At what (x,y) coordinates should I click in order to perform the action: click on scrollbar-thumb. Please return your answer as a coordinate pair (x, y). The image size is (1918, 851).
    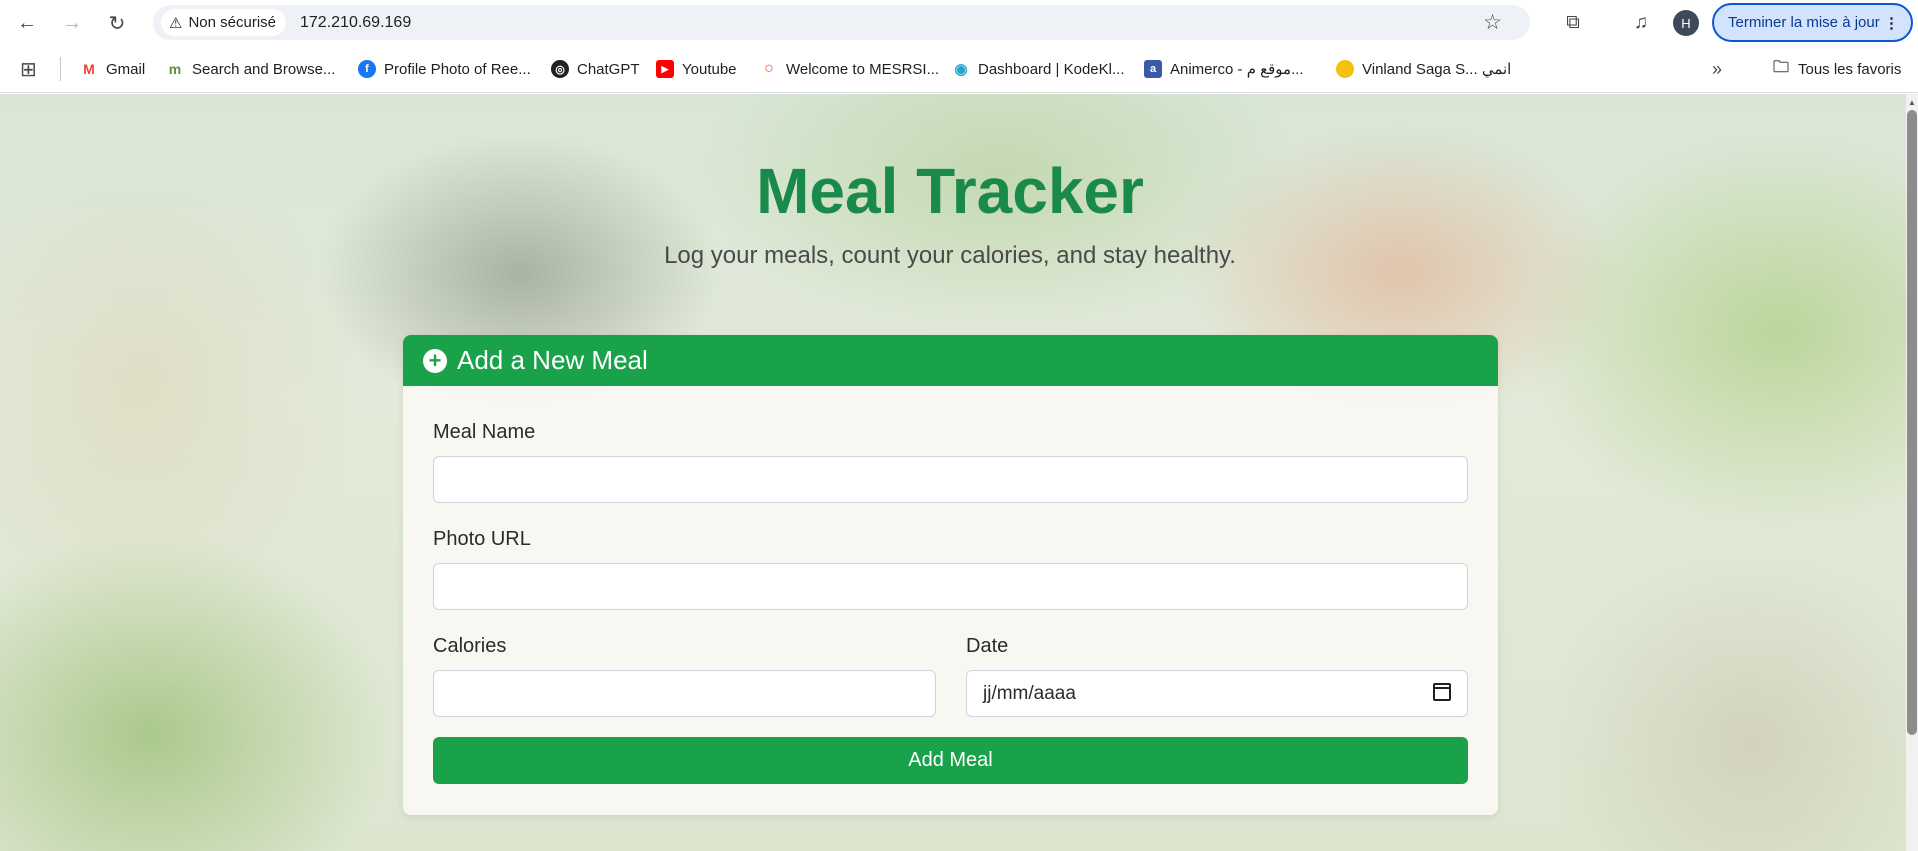
    Looking at the image, I should click on (1912, 422).